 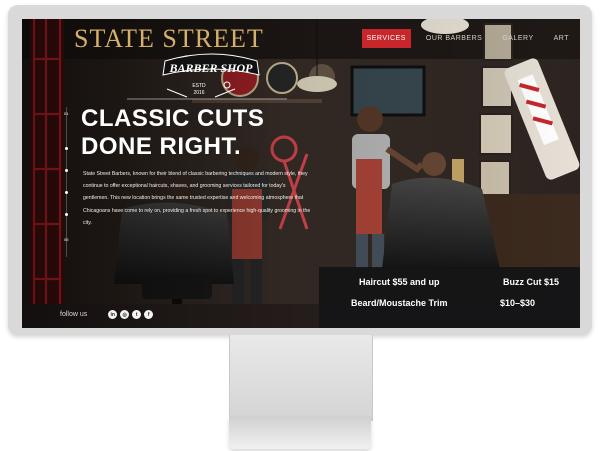 What do you see at coordinates (125, 314) in the screenshot?
I see `instagram-icon: ◎` at bounding box center [125, 314].